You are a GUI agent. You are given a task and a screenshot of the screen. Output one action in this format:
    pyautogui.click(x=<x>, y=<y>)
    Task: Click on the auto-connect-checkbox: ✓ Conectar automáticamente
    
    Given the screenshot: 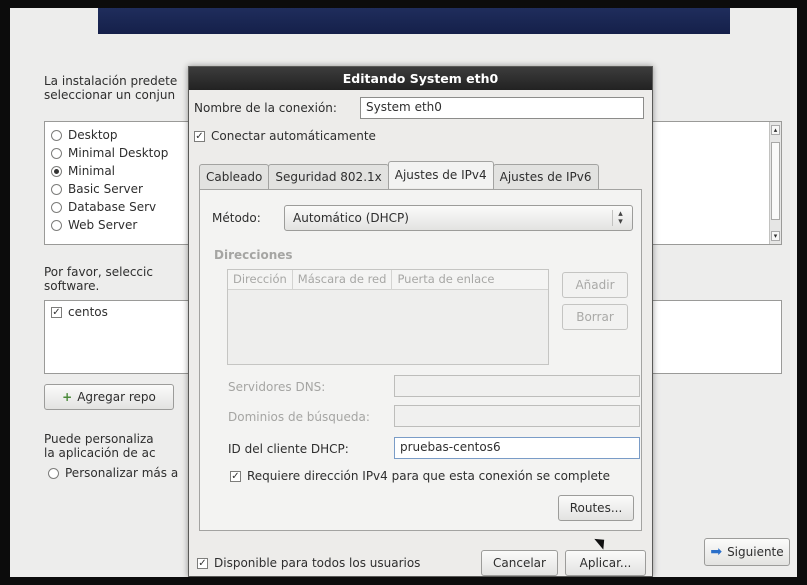 What is the action you would take?
    pyautogui.click(x=285, y=136)
    